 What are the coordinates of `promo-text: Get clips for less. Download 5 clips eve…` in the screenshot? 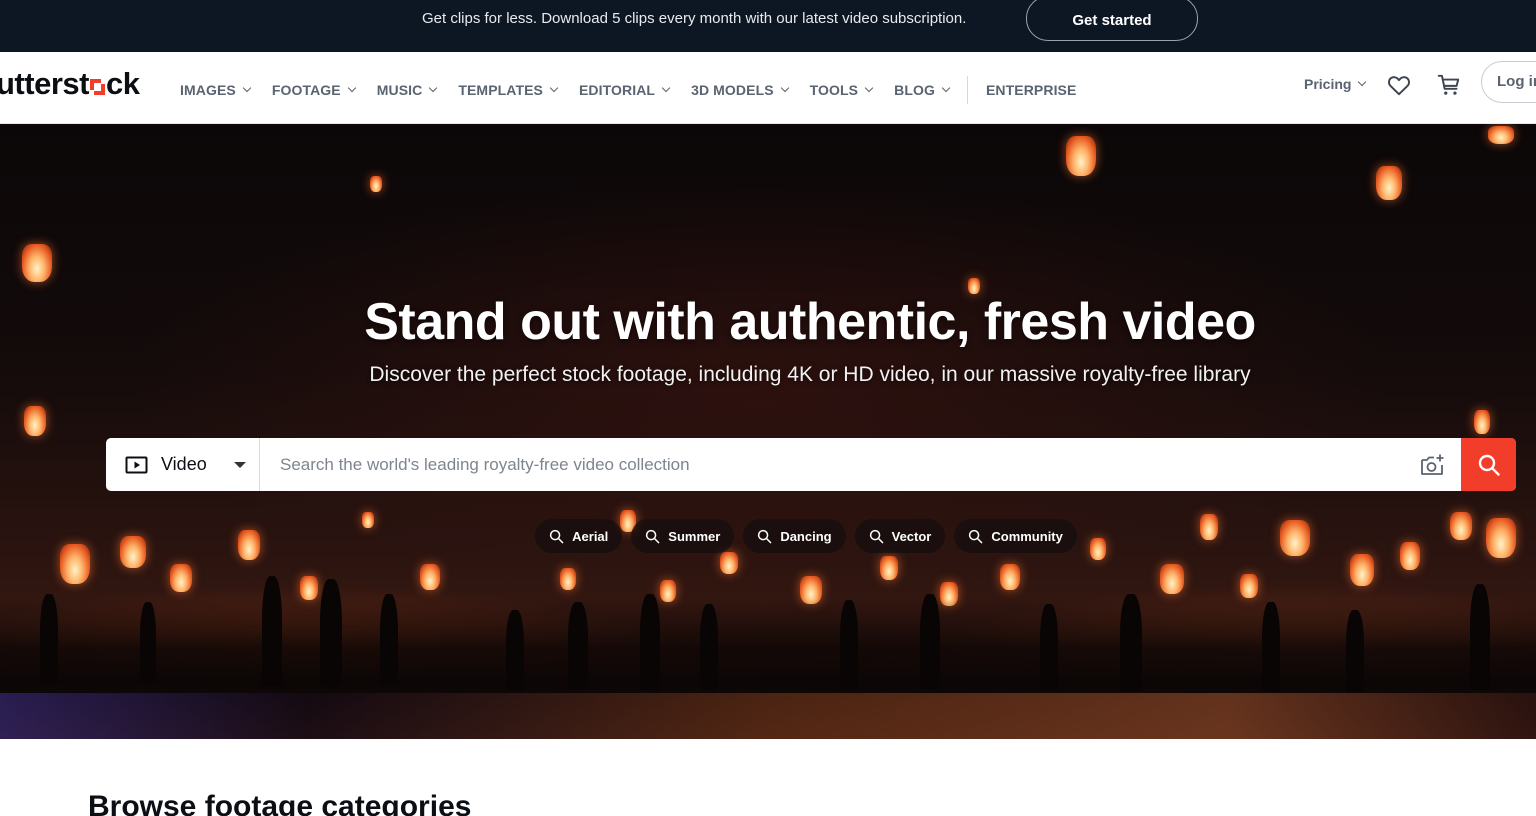 It's located at (694, 18).